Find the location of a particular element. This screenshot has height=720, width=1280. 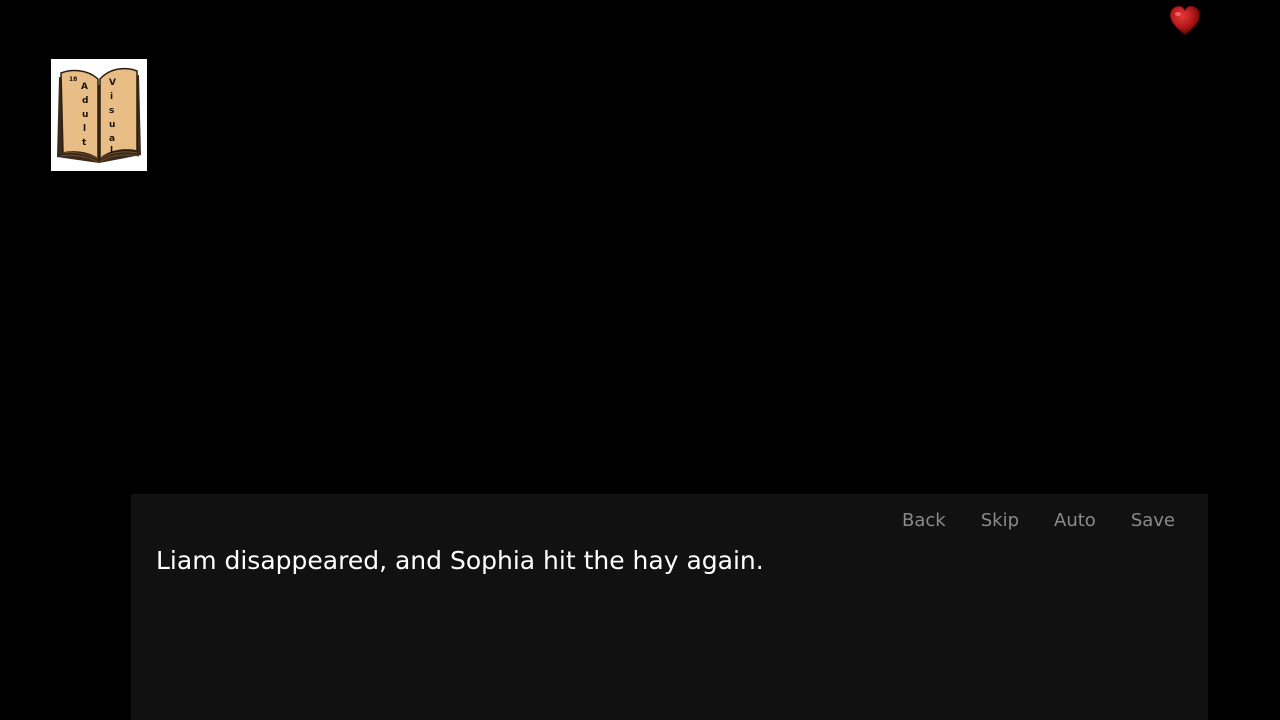

auto-button: Auto is located at coordinates (1075, 521).